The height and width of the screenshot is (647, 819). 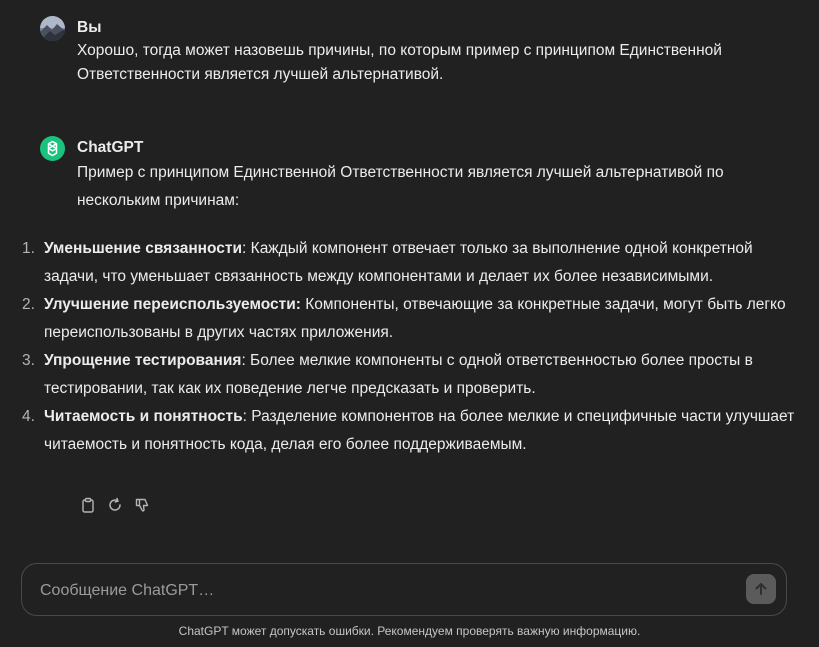 I want to click on message-composer, so click(x=404, y=589).